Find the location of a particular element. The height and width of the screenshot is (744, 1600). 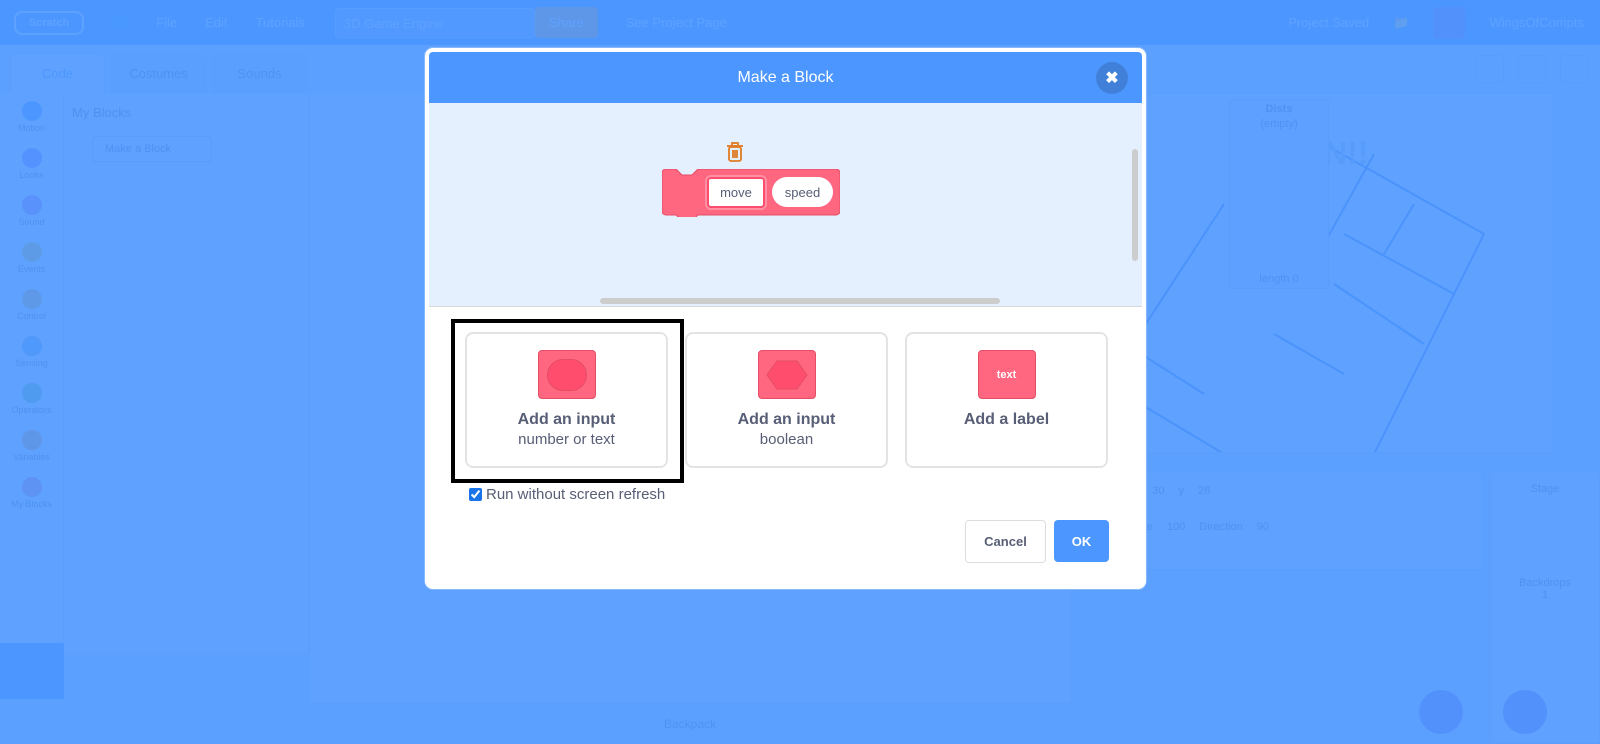

block-param-input: speed is located at coordinates (802, 192).